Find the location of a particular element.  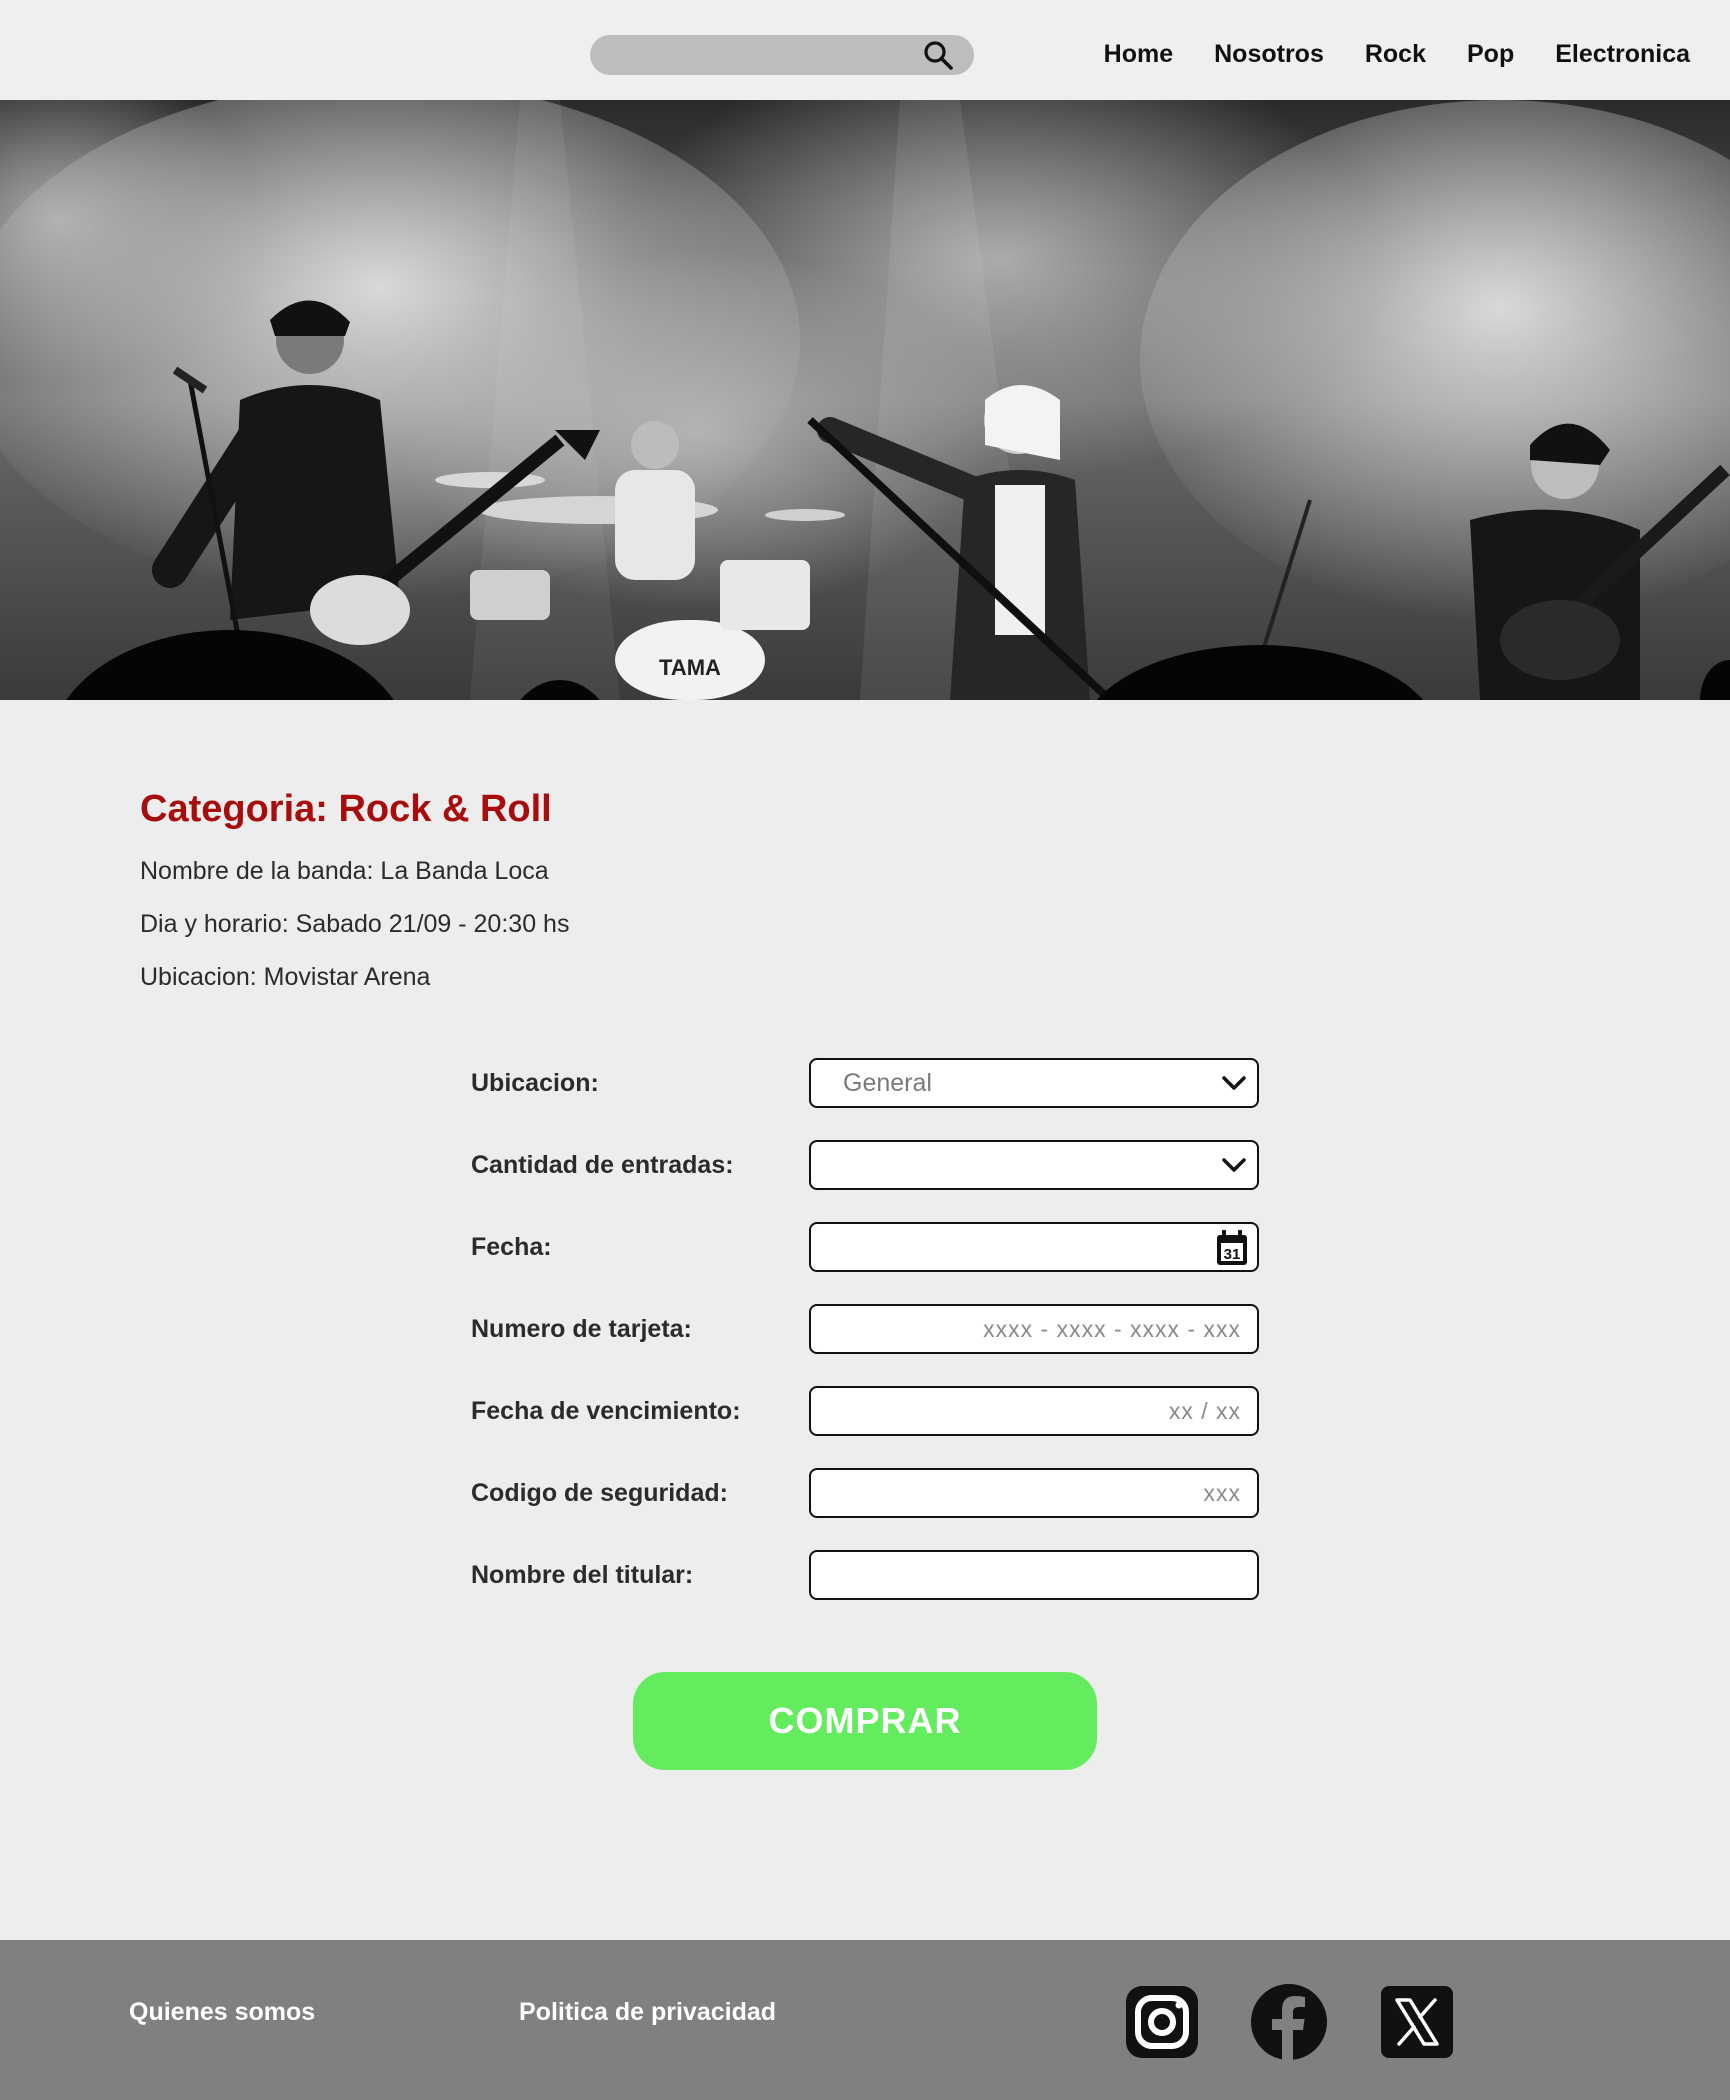

fecha-field: 31 is located at coordinates (1034, 1247).